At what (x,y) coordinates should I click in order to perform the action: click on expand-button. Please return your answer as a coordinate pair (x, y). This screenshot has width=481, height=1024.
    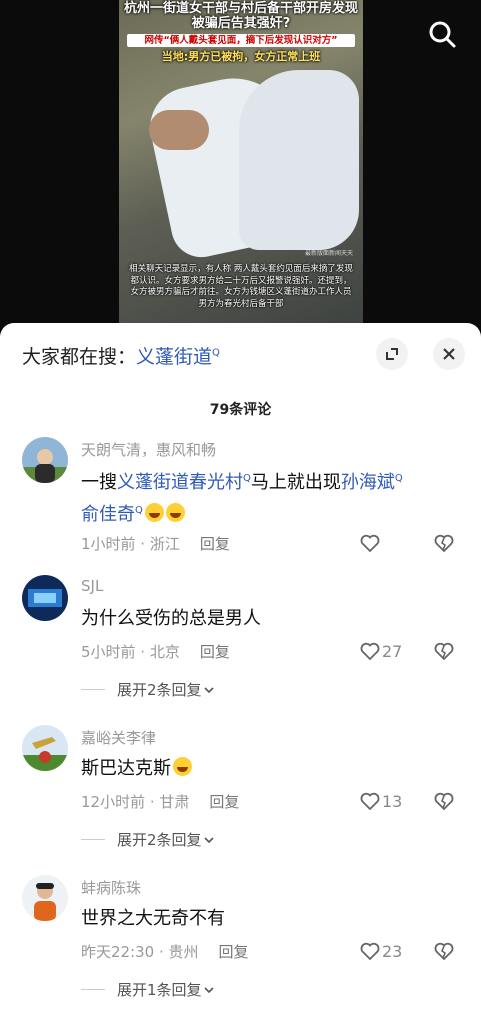
    Looking at the image, I should click on (392, 354).